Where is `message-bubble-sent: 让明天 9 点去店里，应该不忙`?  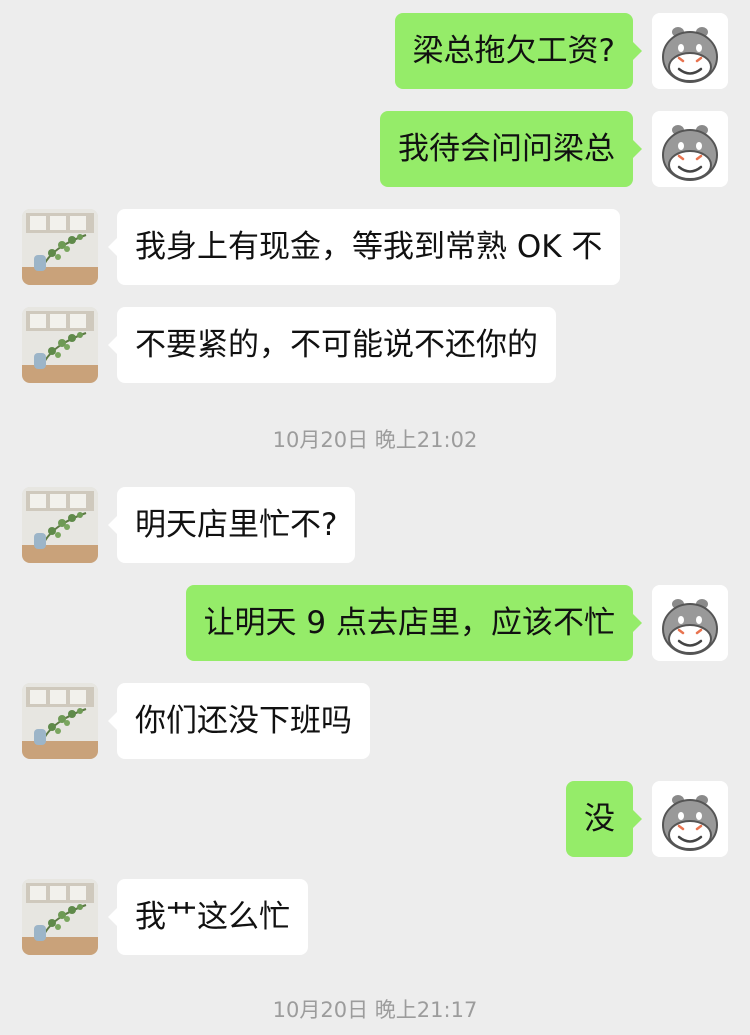
message-bubble-sent: 让明天 9 点去店里，应该不忙 is located at coordinates (414, 623).